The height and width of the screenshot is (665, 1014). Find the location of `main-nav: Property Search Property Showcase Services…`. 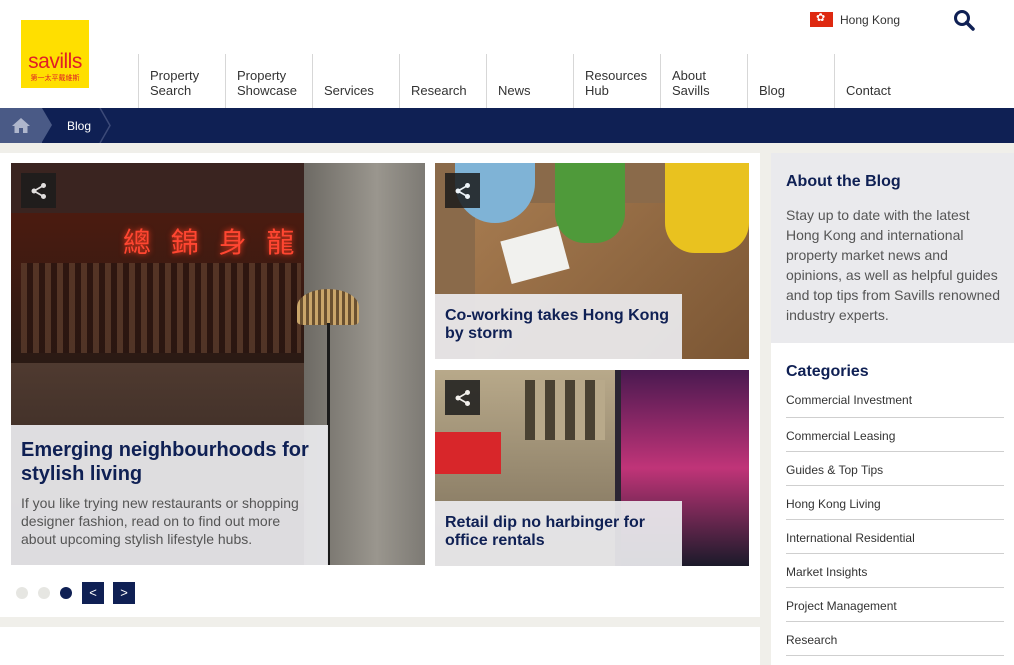

main-nav: Property Search Property Showcase Services… is located at coordinates (529, 81).